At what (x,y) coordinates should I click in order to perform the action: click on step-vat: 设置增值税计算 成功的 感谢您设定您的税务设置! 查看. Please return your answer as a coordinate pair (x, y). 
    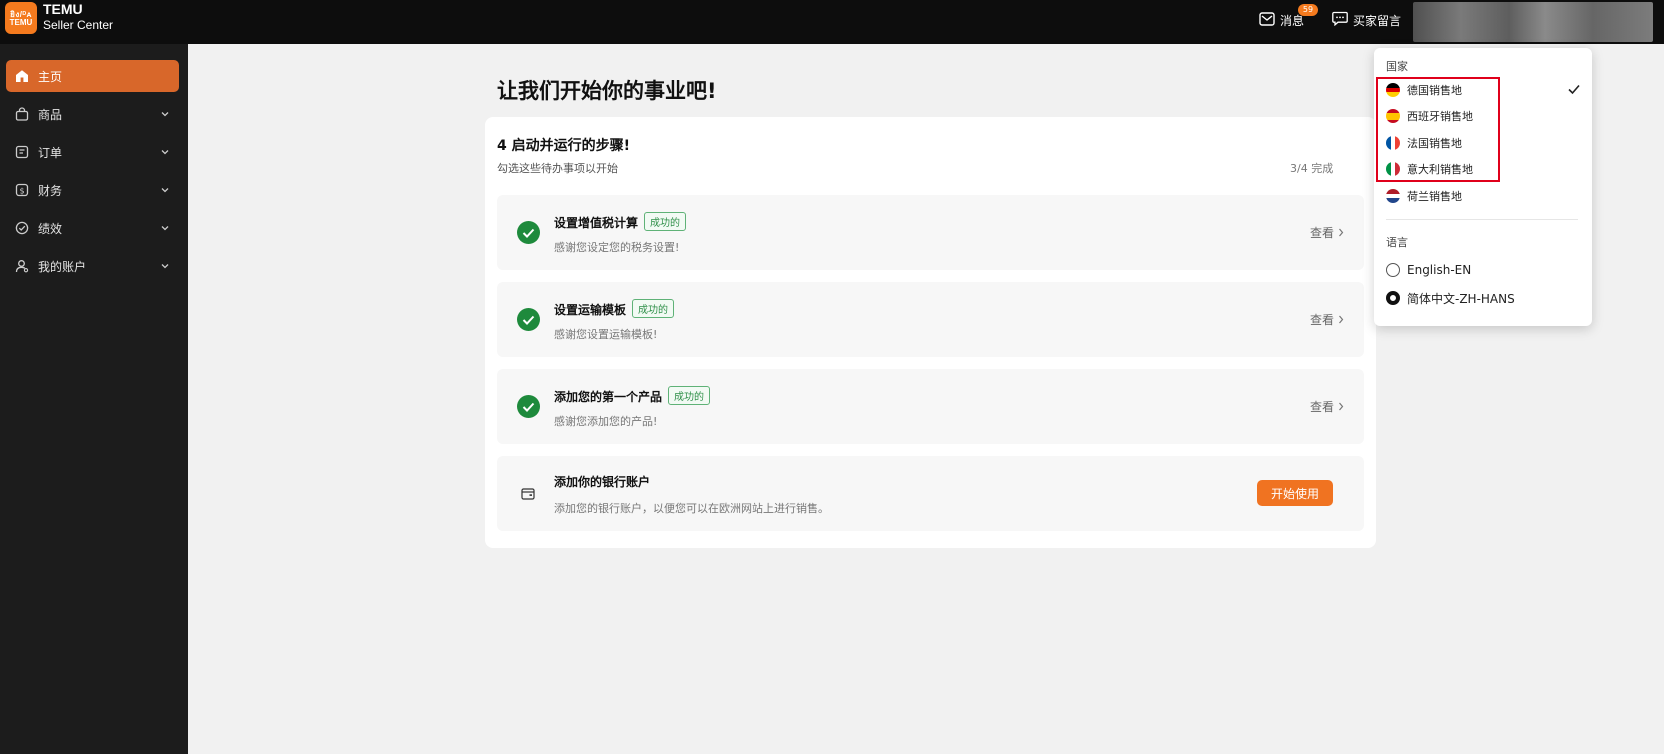
    Looking at the image, I should click on (930, 232).